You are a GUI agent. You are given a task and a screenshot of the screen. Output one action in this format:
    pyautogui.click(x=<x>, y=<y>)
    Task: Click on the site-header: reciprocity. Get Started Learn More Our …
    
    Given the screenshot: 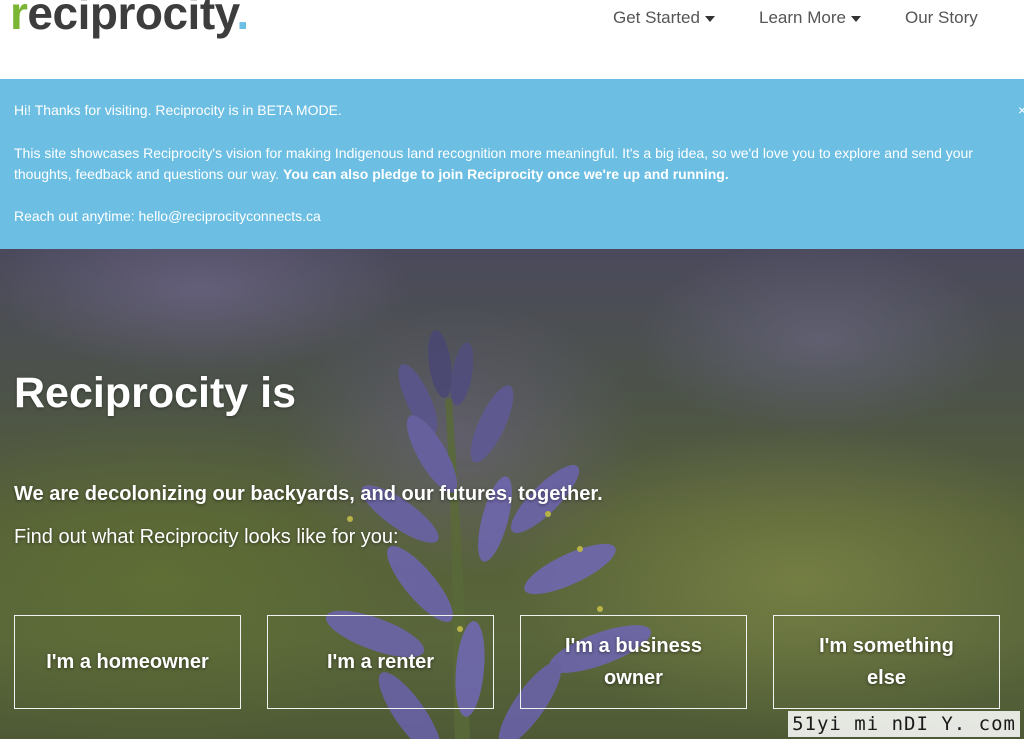 What is the action you would take?
    pyautogui.click(x=512, y=39)
    